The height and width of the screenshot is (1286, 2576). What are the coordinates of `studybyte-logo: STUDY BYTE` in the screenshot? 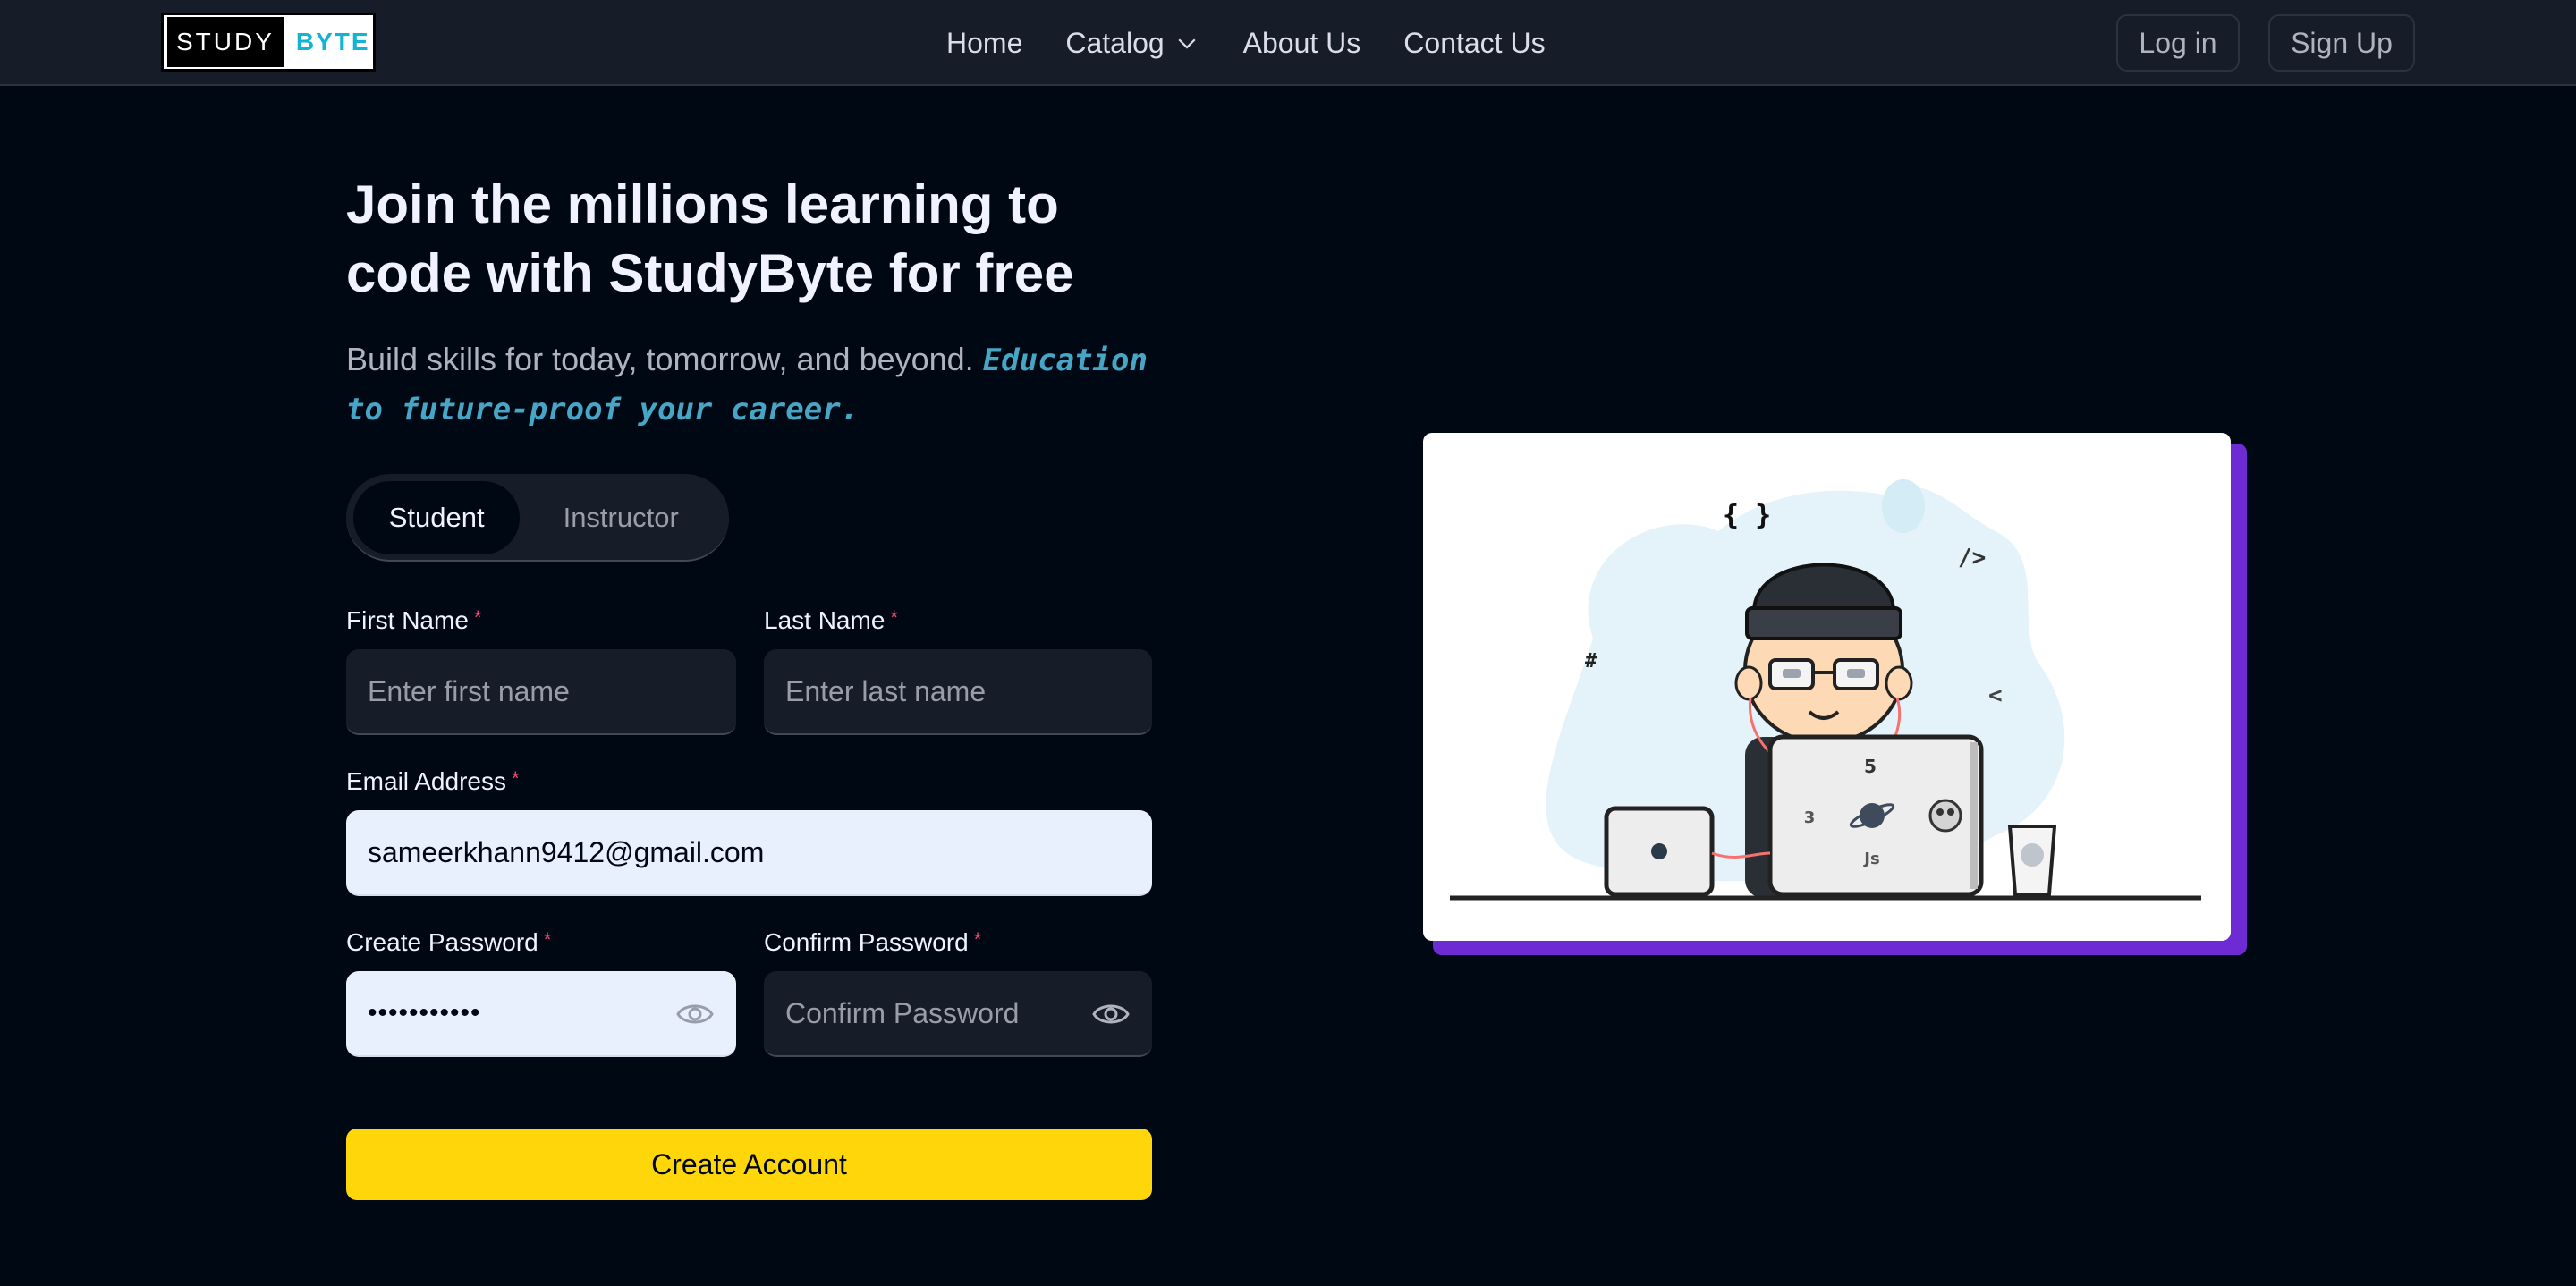 It's located at (268, 42).